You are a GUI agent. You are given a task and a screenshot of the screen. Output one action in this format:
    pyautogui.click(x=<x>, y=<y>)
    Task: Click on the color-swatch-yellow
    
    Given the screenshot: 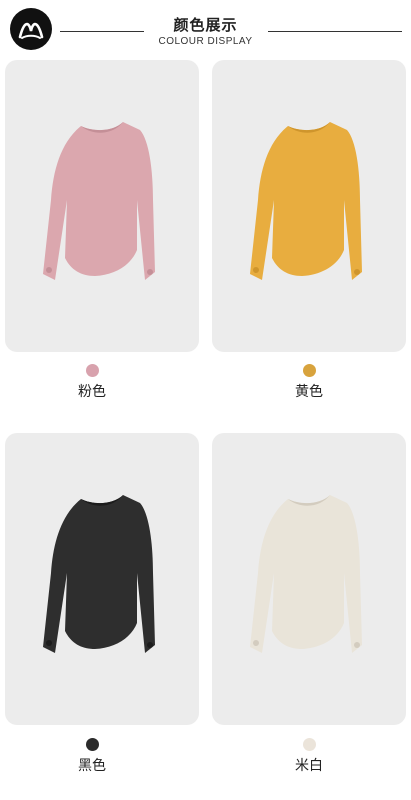 What is the action you would take?
    pyautogui.click(x=309, y=370)
    